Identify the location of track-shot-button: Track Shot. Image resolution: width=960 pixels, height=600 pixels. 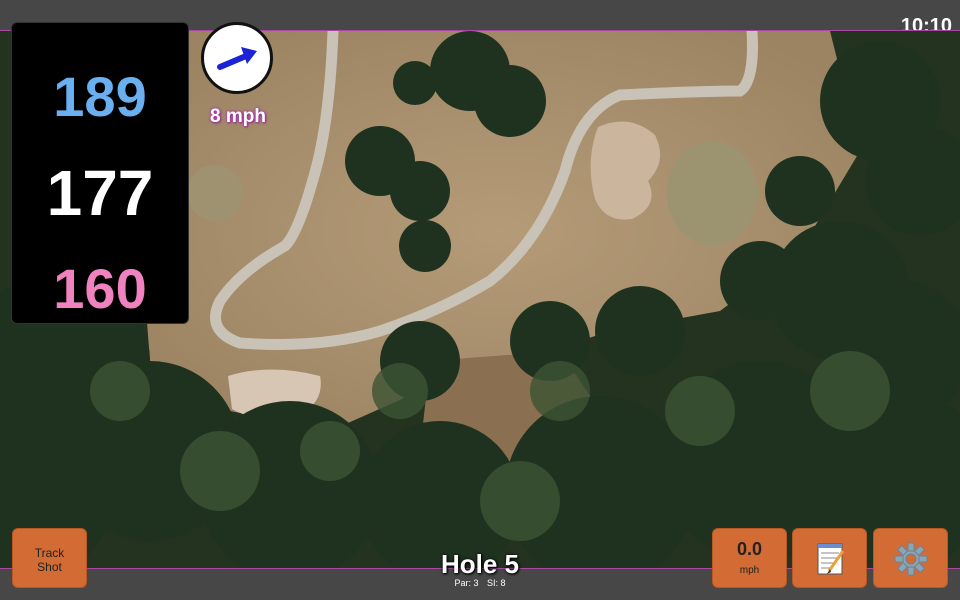
(49, 558).